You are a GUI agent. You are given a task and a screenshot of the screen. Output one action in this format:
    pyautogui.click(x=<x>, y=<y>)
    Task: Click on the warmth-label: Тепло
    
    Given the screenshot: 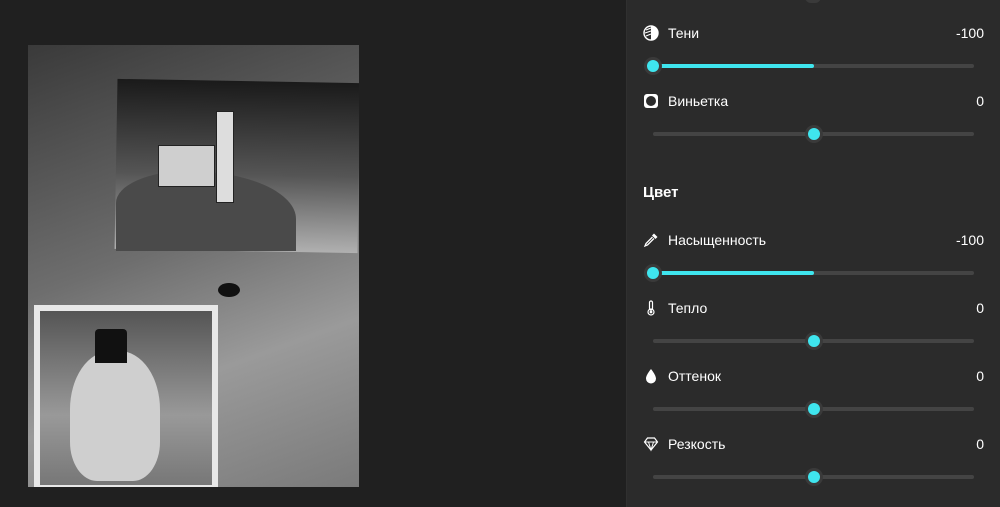 What is the action you would take?
    pyautogui.click(x=688, y=308)
    